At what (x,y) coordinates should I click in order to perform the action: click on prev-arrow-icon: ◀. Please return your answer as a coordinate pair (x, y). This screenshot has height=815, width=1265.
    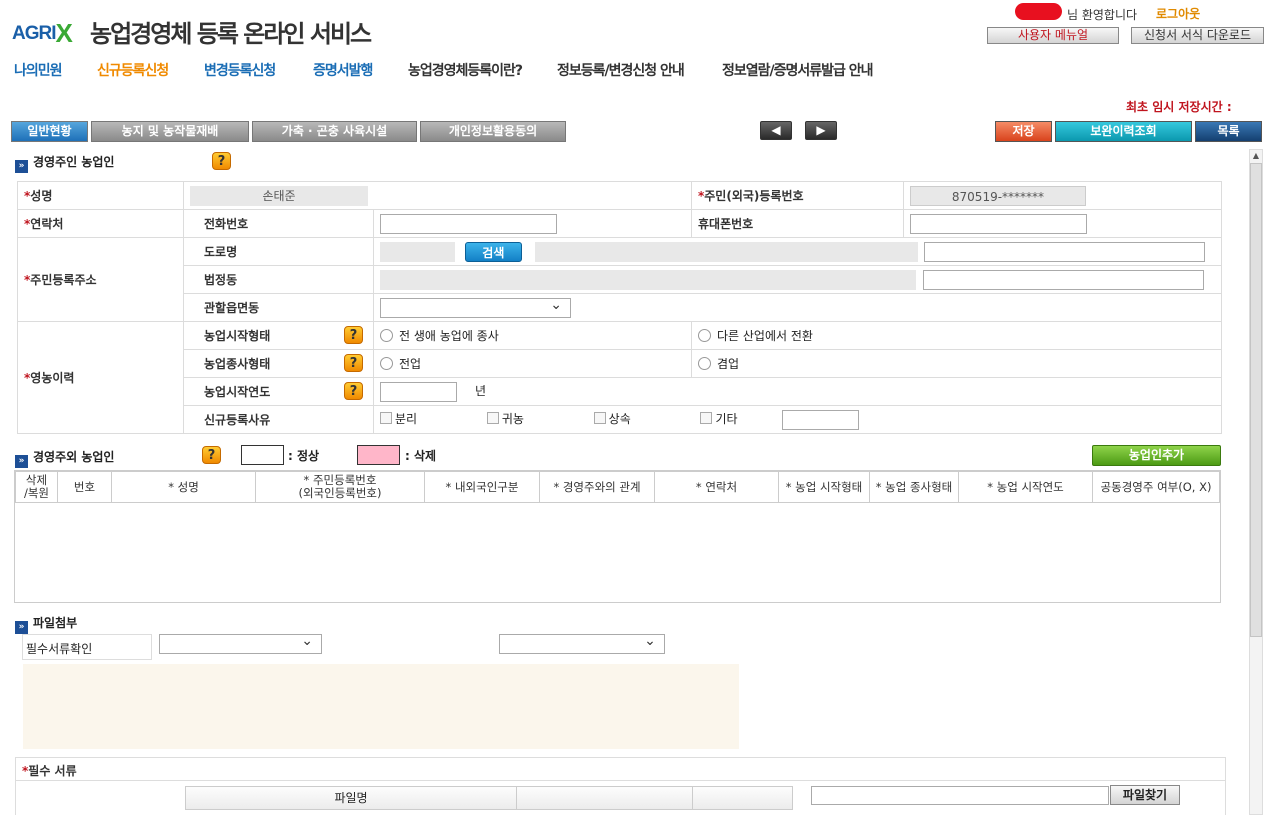
    Looking at the image, I should click on (776, 130).